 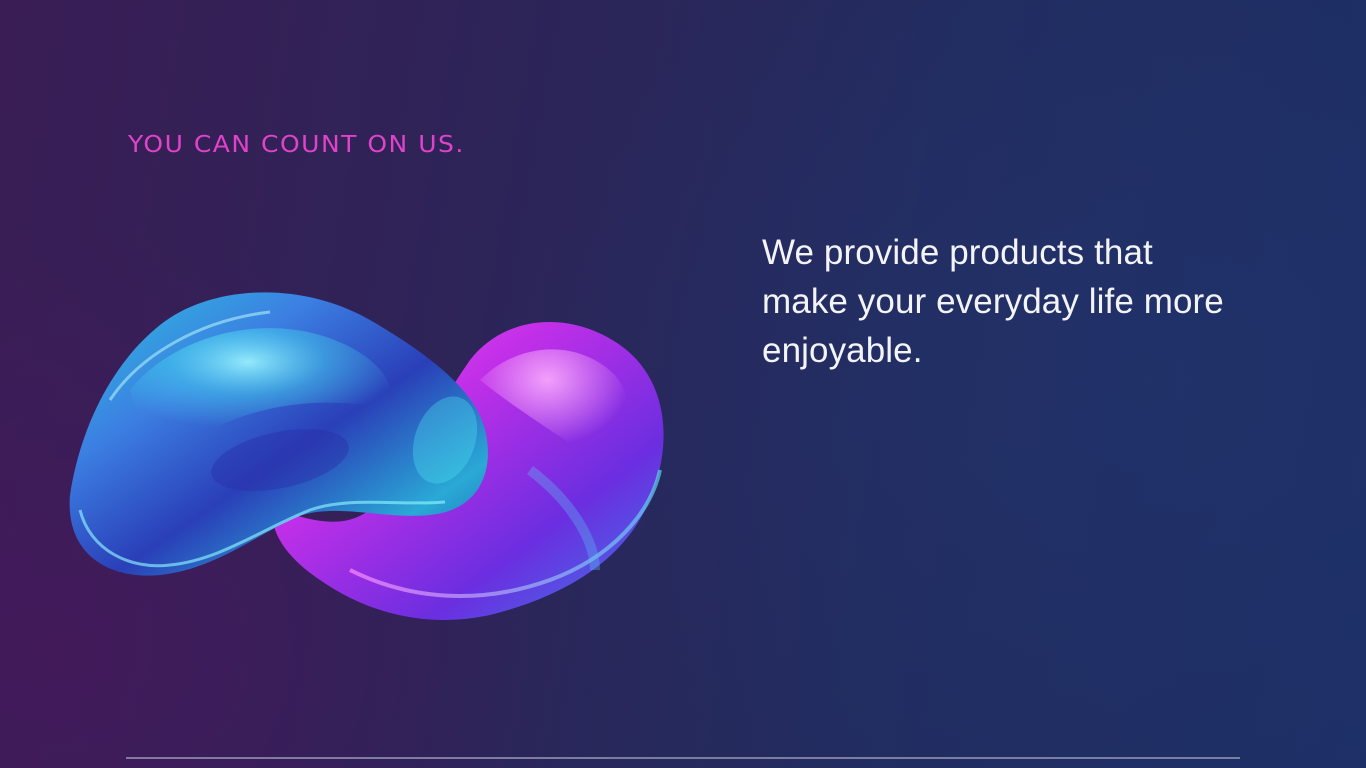 I want to click on section-divider, so click(x=683, y=758).